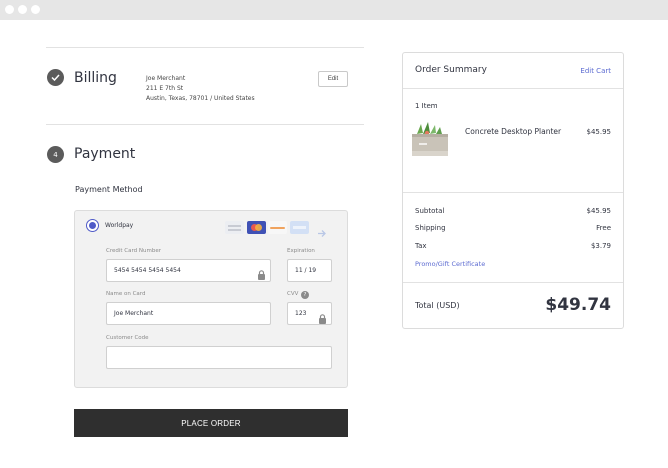 This screenshot has height=468, width=668. What do you see at coordinates (234, 227) in the screenshot?
I see `card-logo-icon` at bounding box center [234, 227].